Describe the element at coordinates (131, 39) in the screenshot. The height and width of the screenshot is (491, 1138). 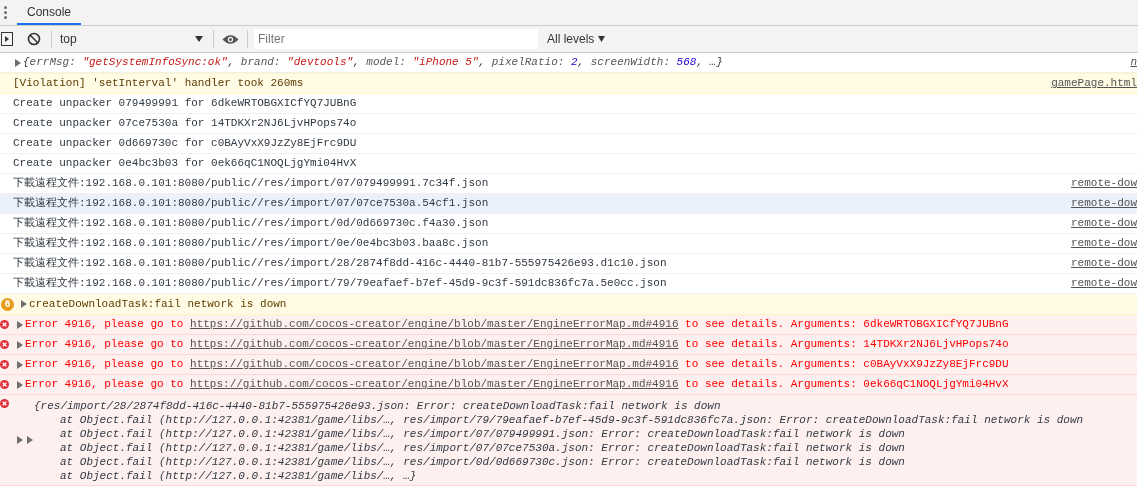
I see `context-dropdown: top` at that location.